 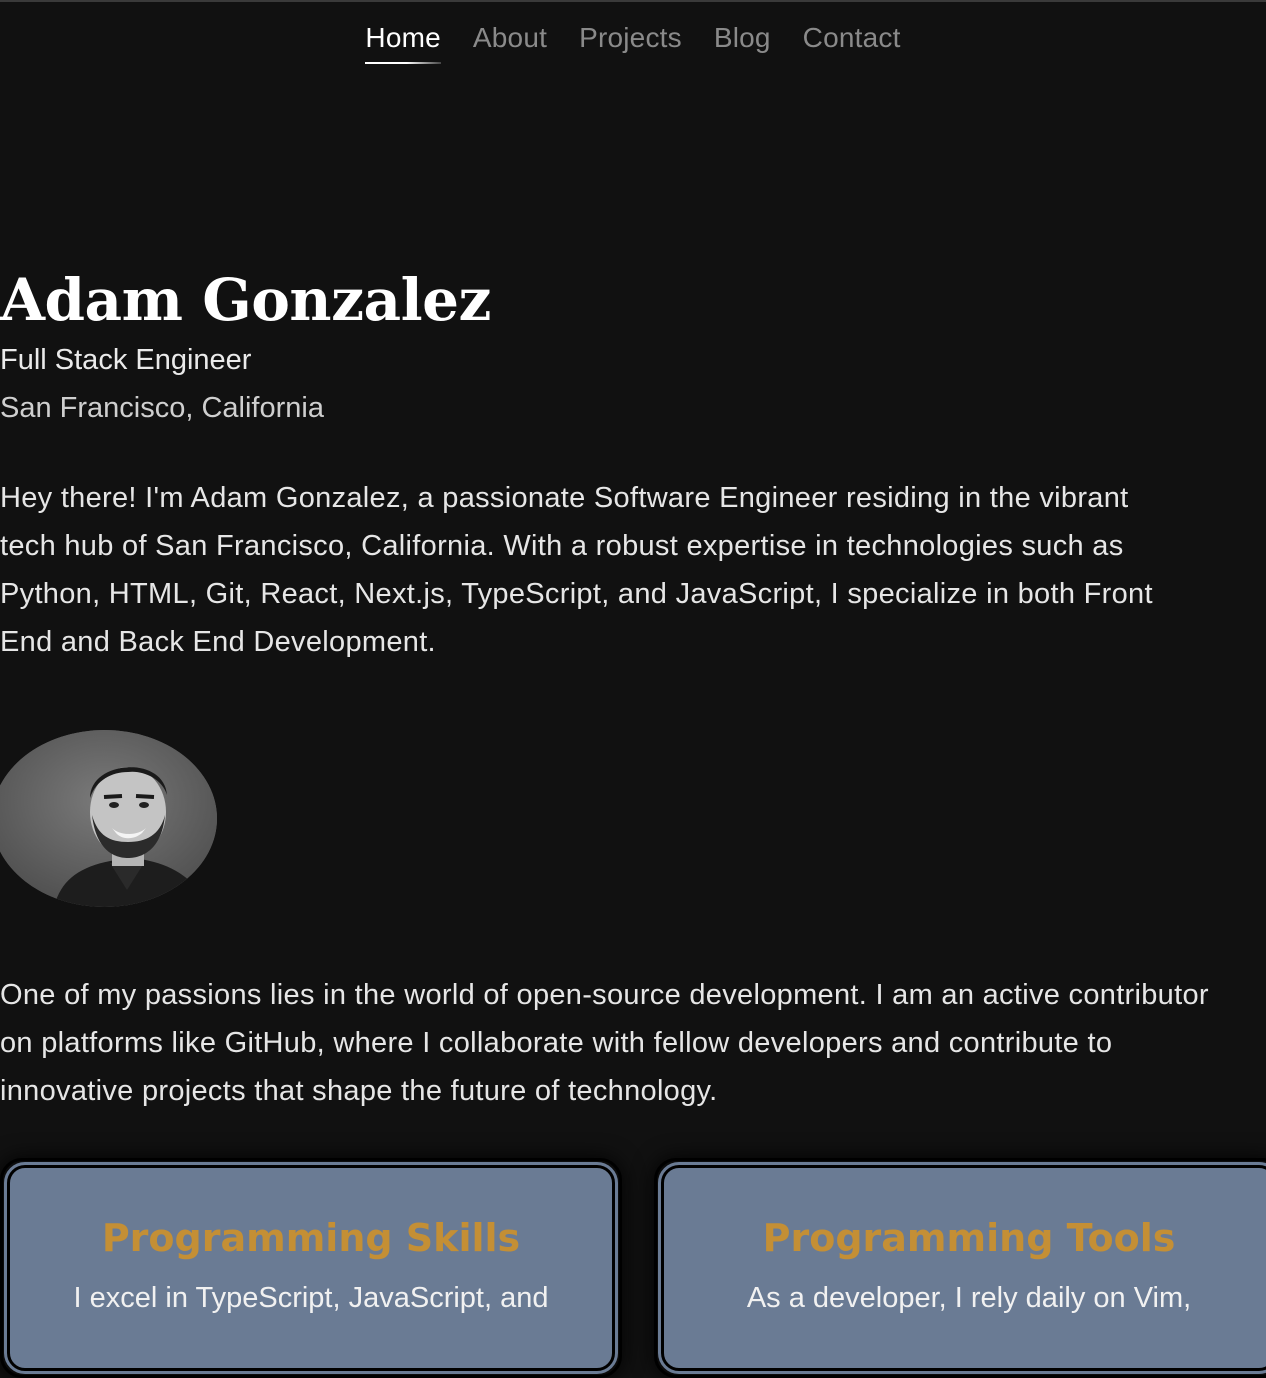 I want to click on nav-contact-link: Contact, so click(x=852, y=43).